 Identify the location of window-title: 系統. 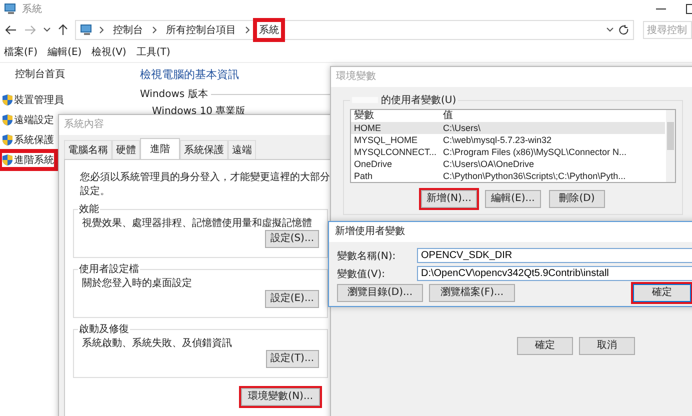
(32, 9).